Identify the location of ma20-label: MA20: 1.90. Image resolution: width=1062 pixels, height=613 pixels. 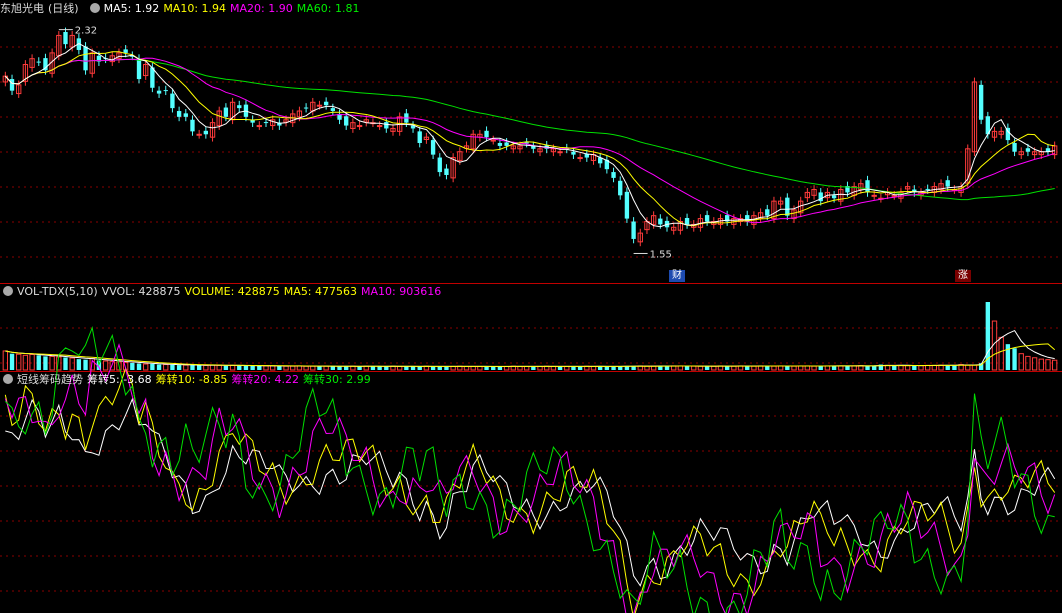
(261, 8).